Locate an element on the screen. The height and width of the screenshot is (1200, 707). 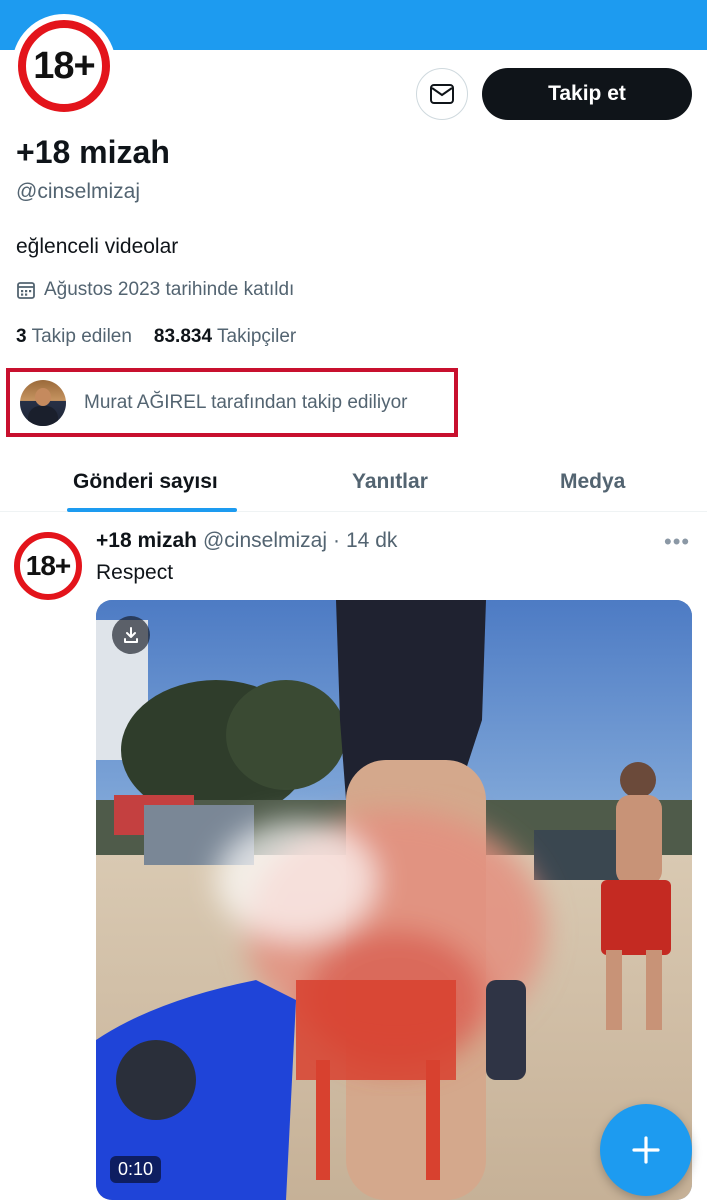
post-author-name: +18 mizah is located at coordinates (146, 541).